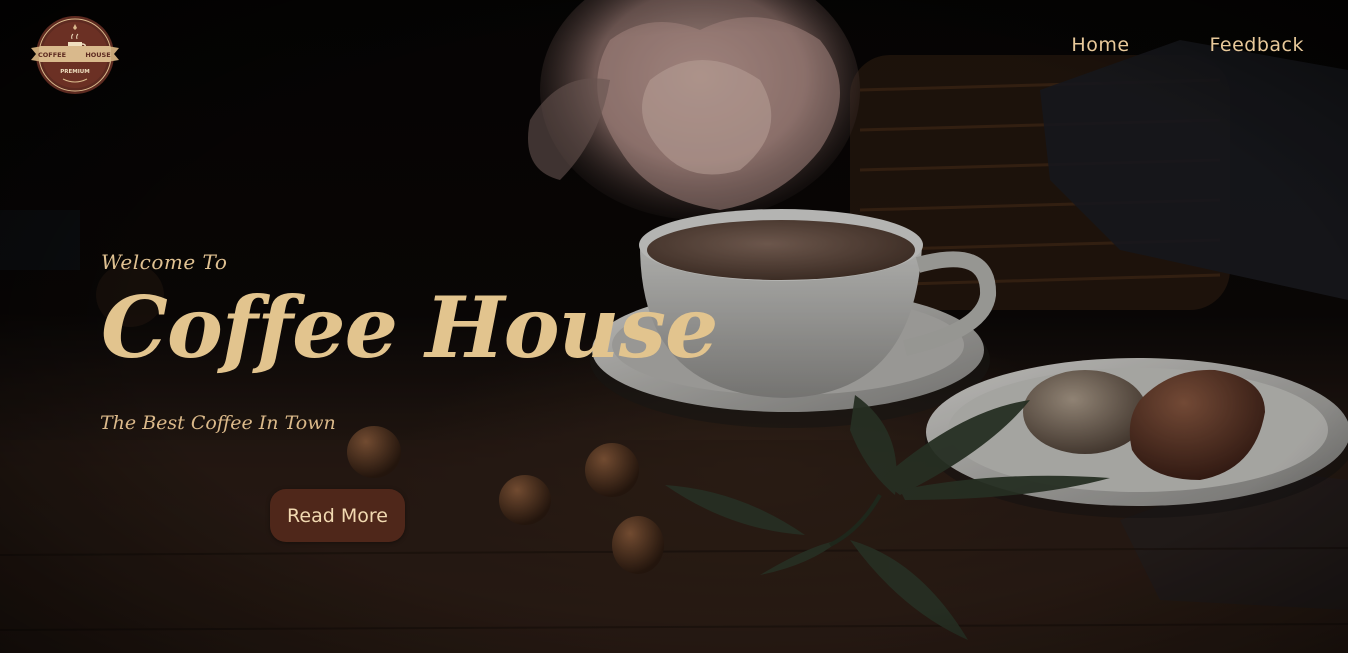 The height and width of the screenshot is (653, 1348). Describe the element at coordinates (74, 72) in the screenshot. I see `svg-text: PREMIUM` at that location.